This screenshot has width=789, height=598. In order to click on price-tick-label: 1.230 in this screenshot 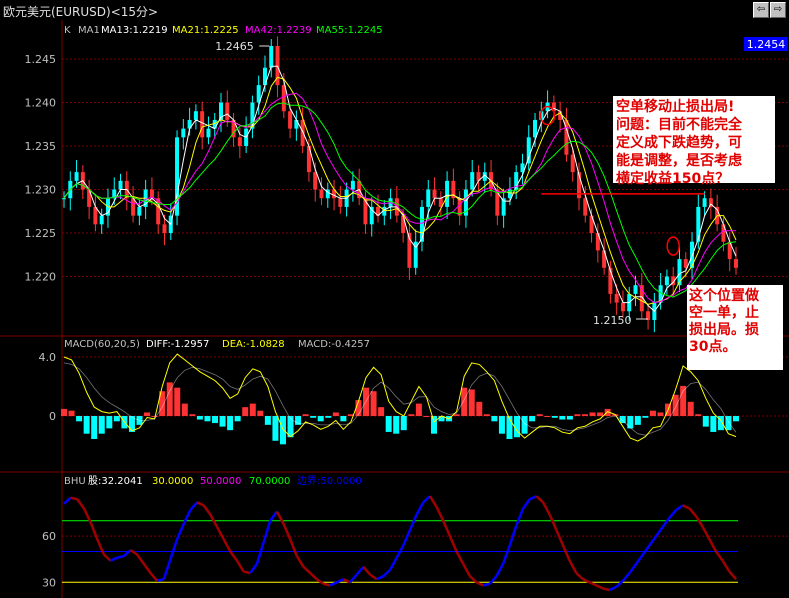, I will do `click(41, 190)`.